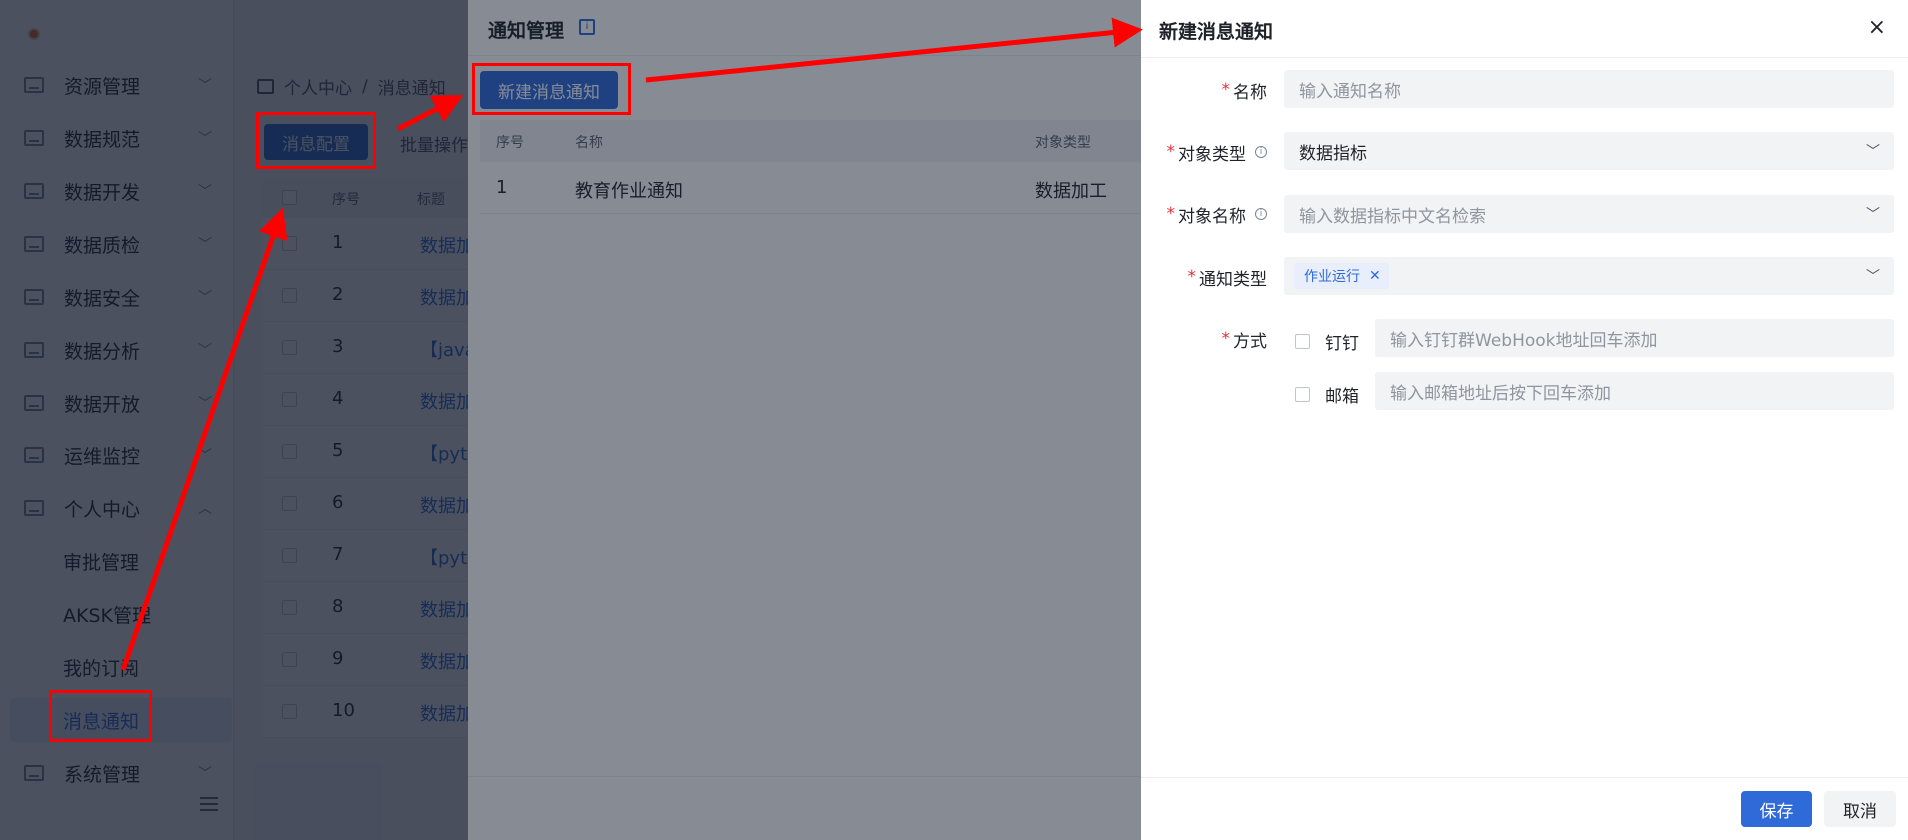 The width and height of the screenshot is (1908, 840). Describe the element at coordinates (1524, 340) in the screenshot. I see `placeholder: 输入钉钉群WebHook地址回车添加` at that location.